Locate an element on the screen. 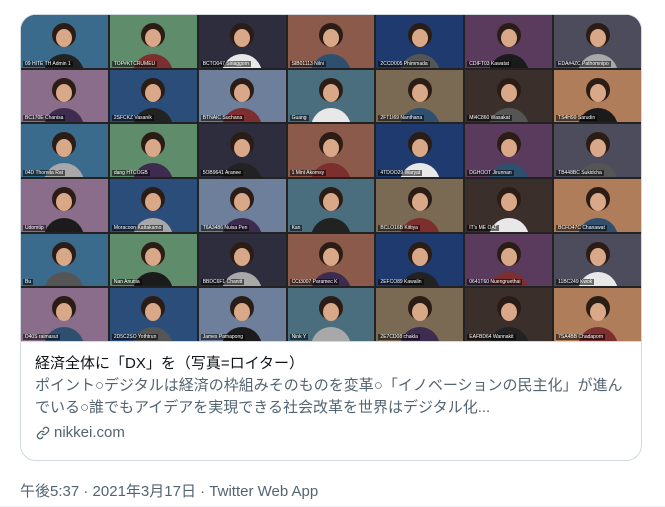 The height and width of the screenshot is (507, 665). participant-tile: TB448BC Sukidcha is located at coordinates (597, 150).